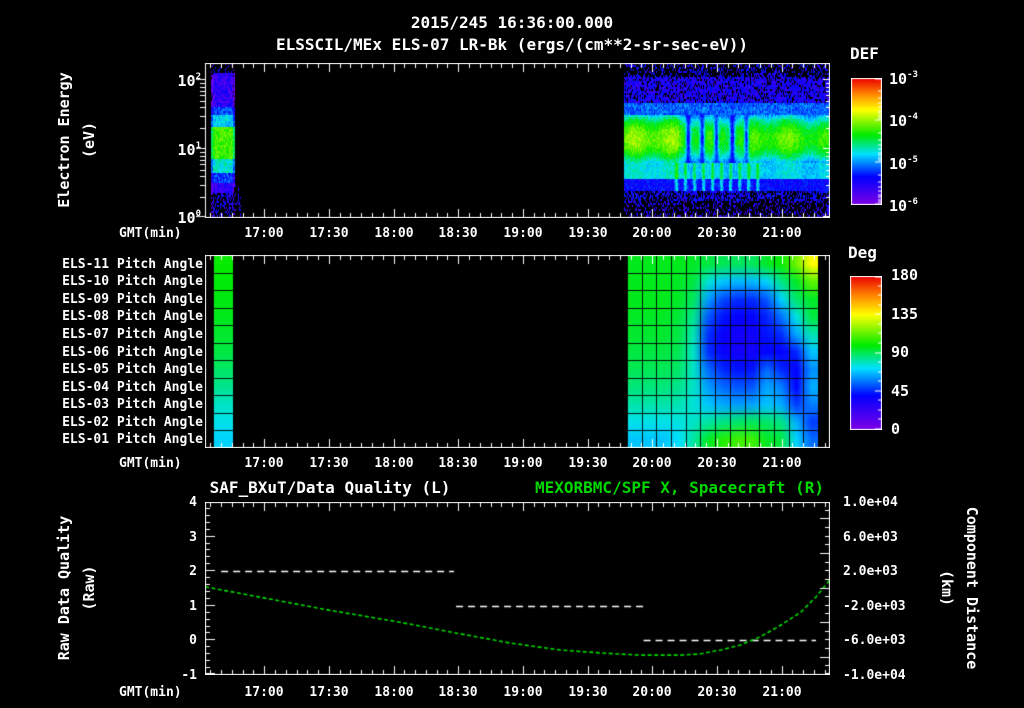  I want to click on distance-tick-label: -6.0e+03, so click(874, 640).